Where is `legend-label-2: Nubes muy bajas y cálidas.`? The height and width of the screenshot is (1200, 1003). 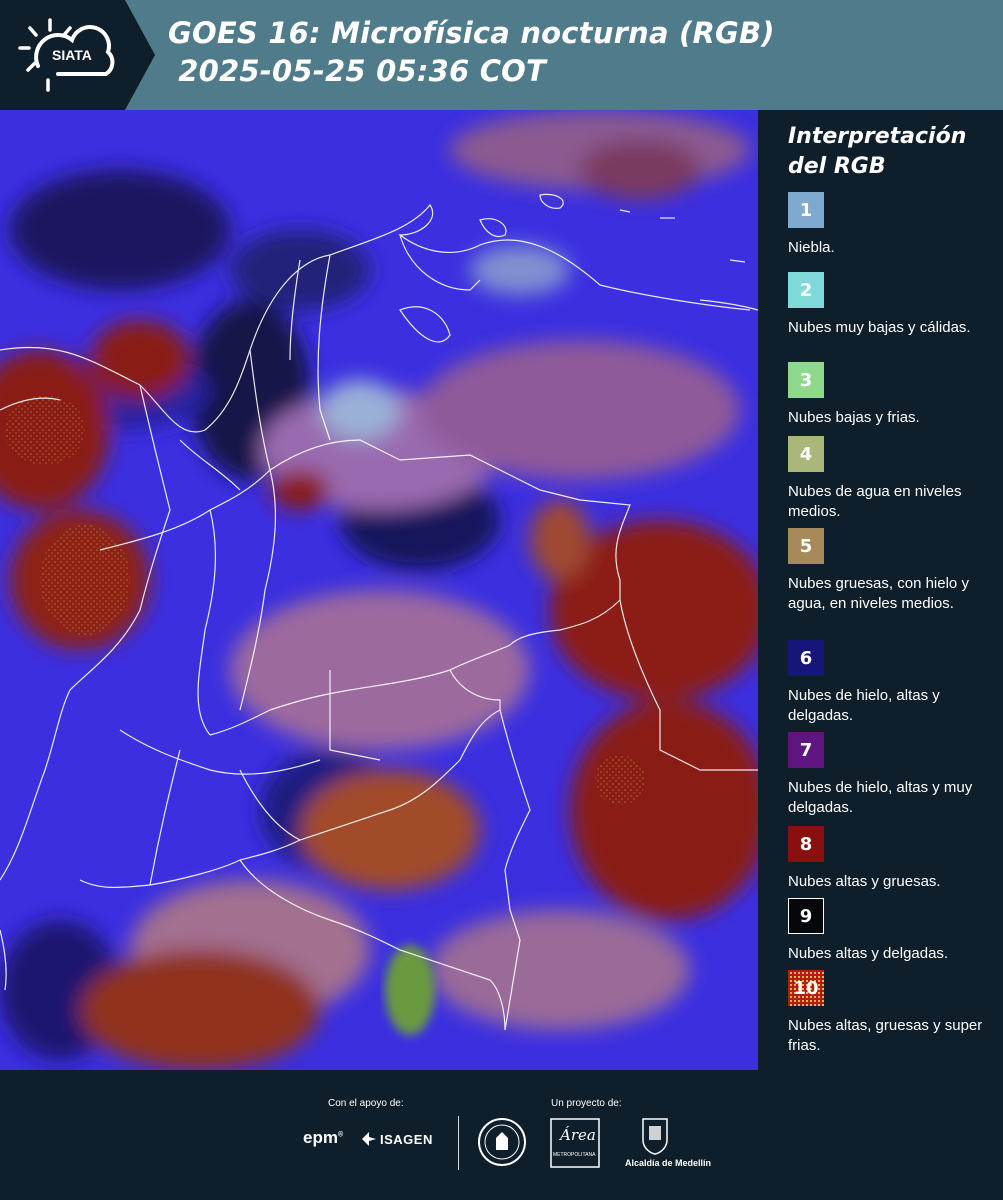
legend-label-2: Nubes muy bajas y cálidas. is located at coordinates (879, 327).